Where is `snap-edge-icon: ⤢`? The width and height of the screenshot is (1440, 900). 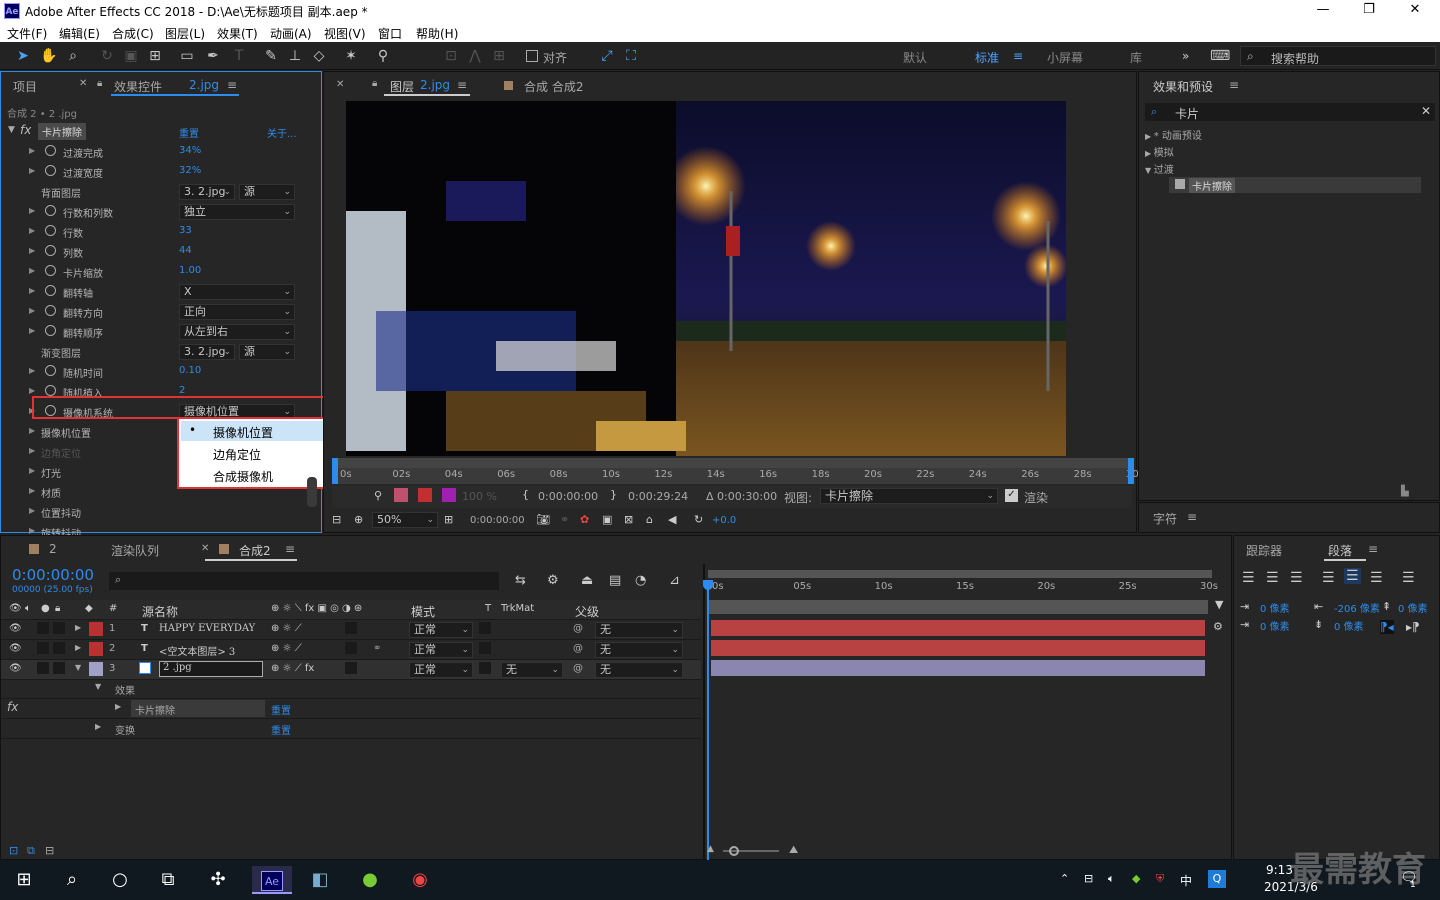
snap-edge-icon: ⤢ is located at coordinates (607, 56).